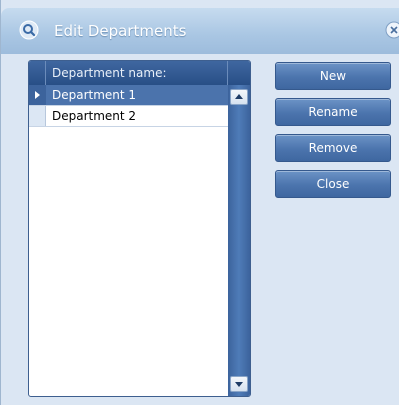  I want to click on rename-button: Rename, so click(333, 112).